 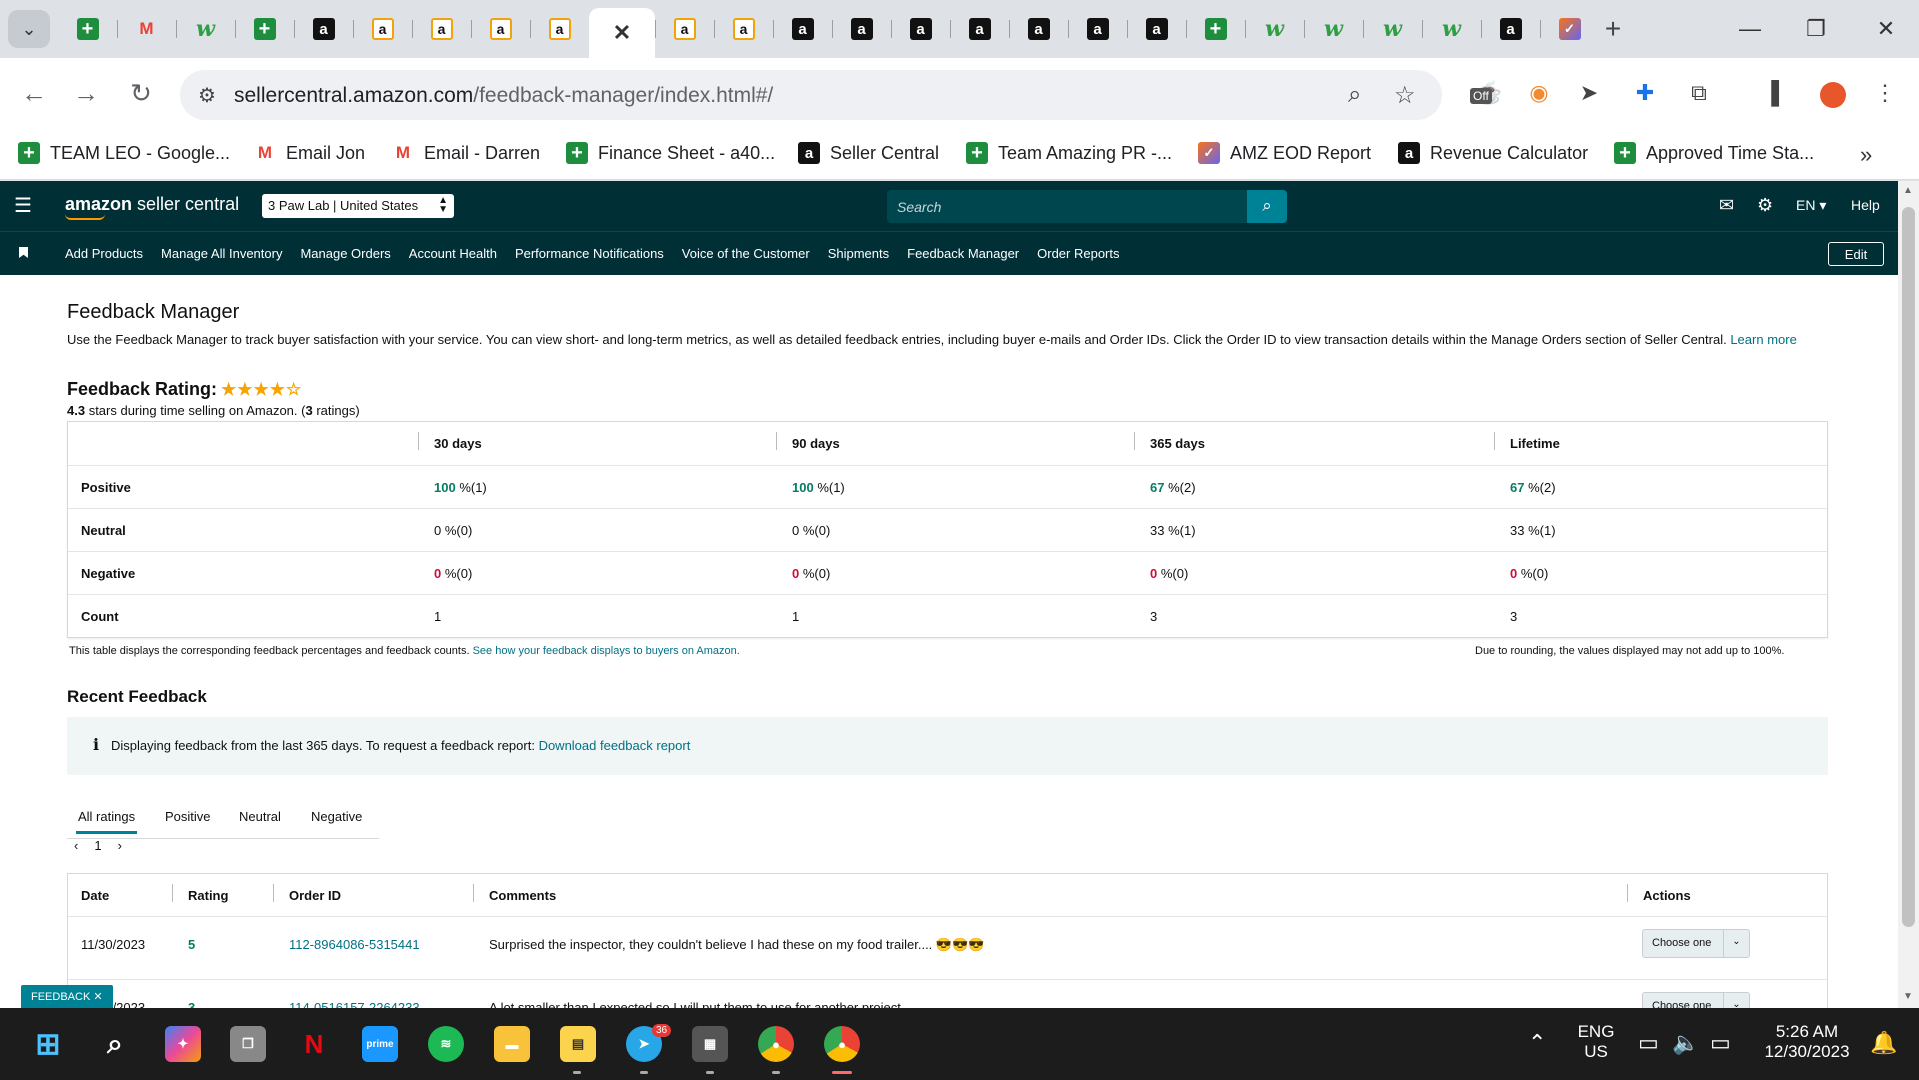 What do you see at coordinates (29, 29) in the screenshot?
I see `tab-search-chevron-icon: ⌄` at bounding box center [29, 29].